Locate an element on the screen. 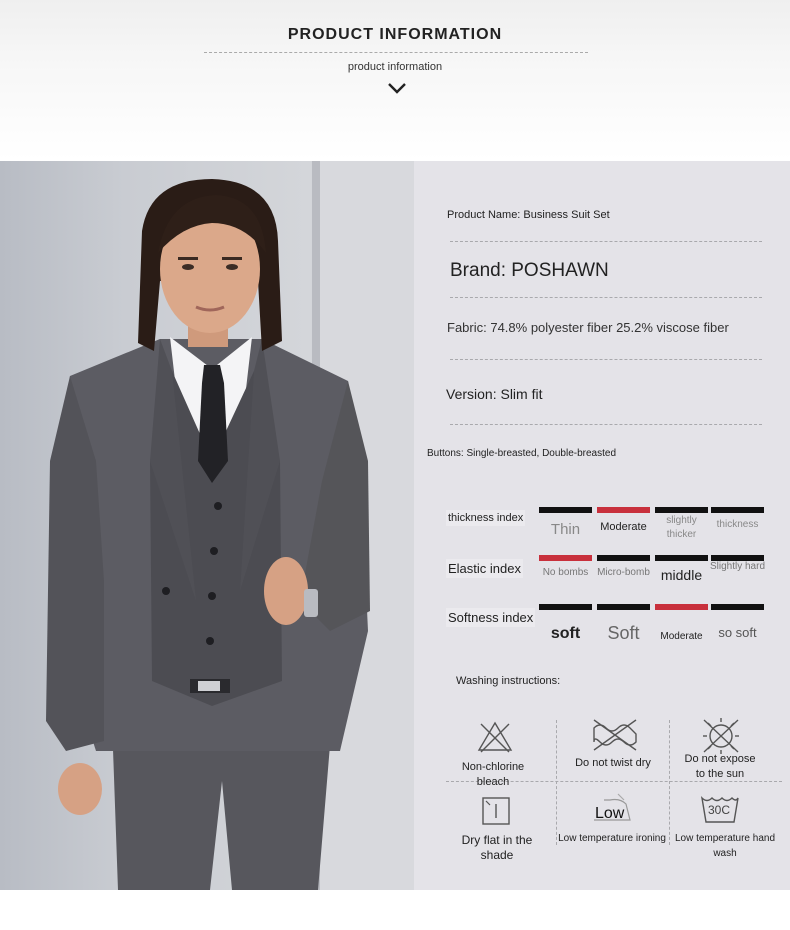 The height and width of the screenshot is (930, 790). index-option-thickness-2: Moderate is located at coordinates (623, 527).